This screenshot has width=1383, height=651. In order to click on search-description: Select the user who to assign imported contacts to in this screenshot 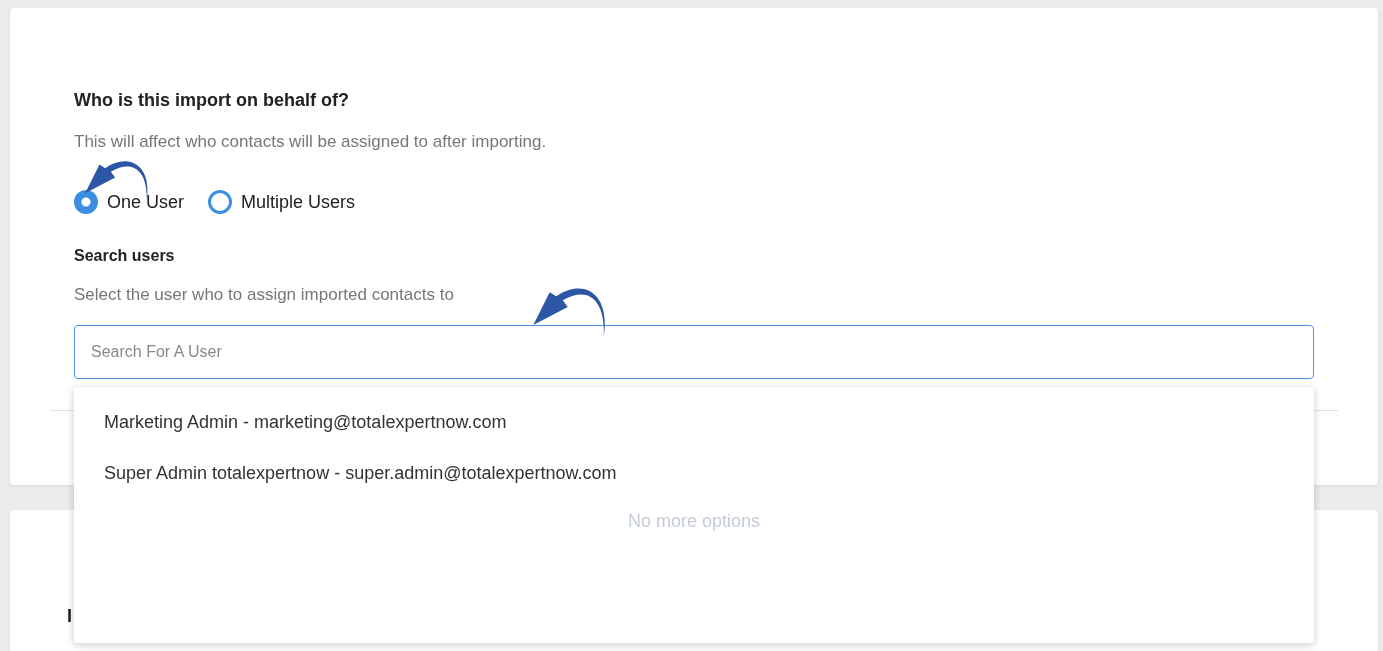, I will do `click(264, 295)`.